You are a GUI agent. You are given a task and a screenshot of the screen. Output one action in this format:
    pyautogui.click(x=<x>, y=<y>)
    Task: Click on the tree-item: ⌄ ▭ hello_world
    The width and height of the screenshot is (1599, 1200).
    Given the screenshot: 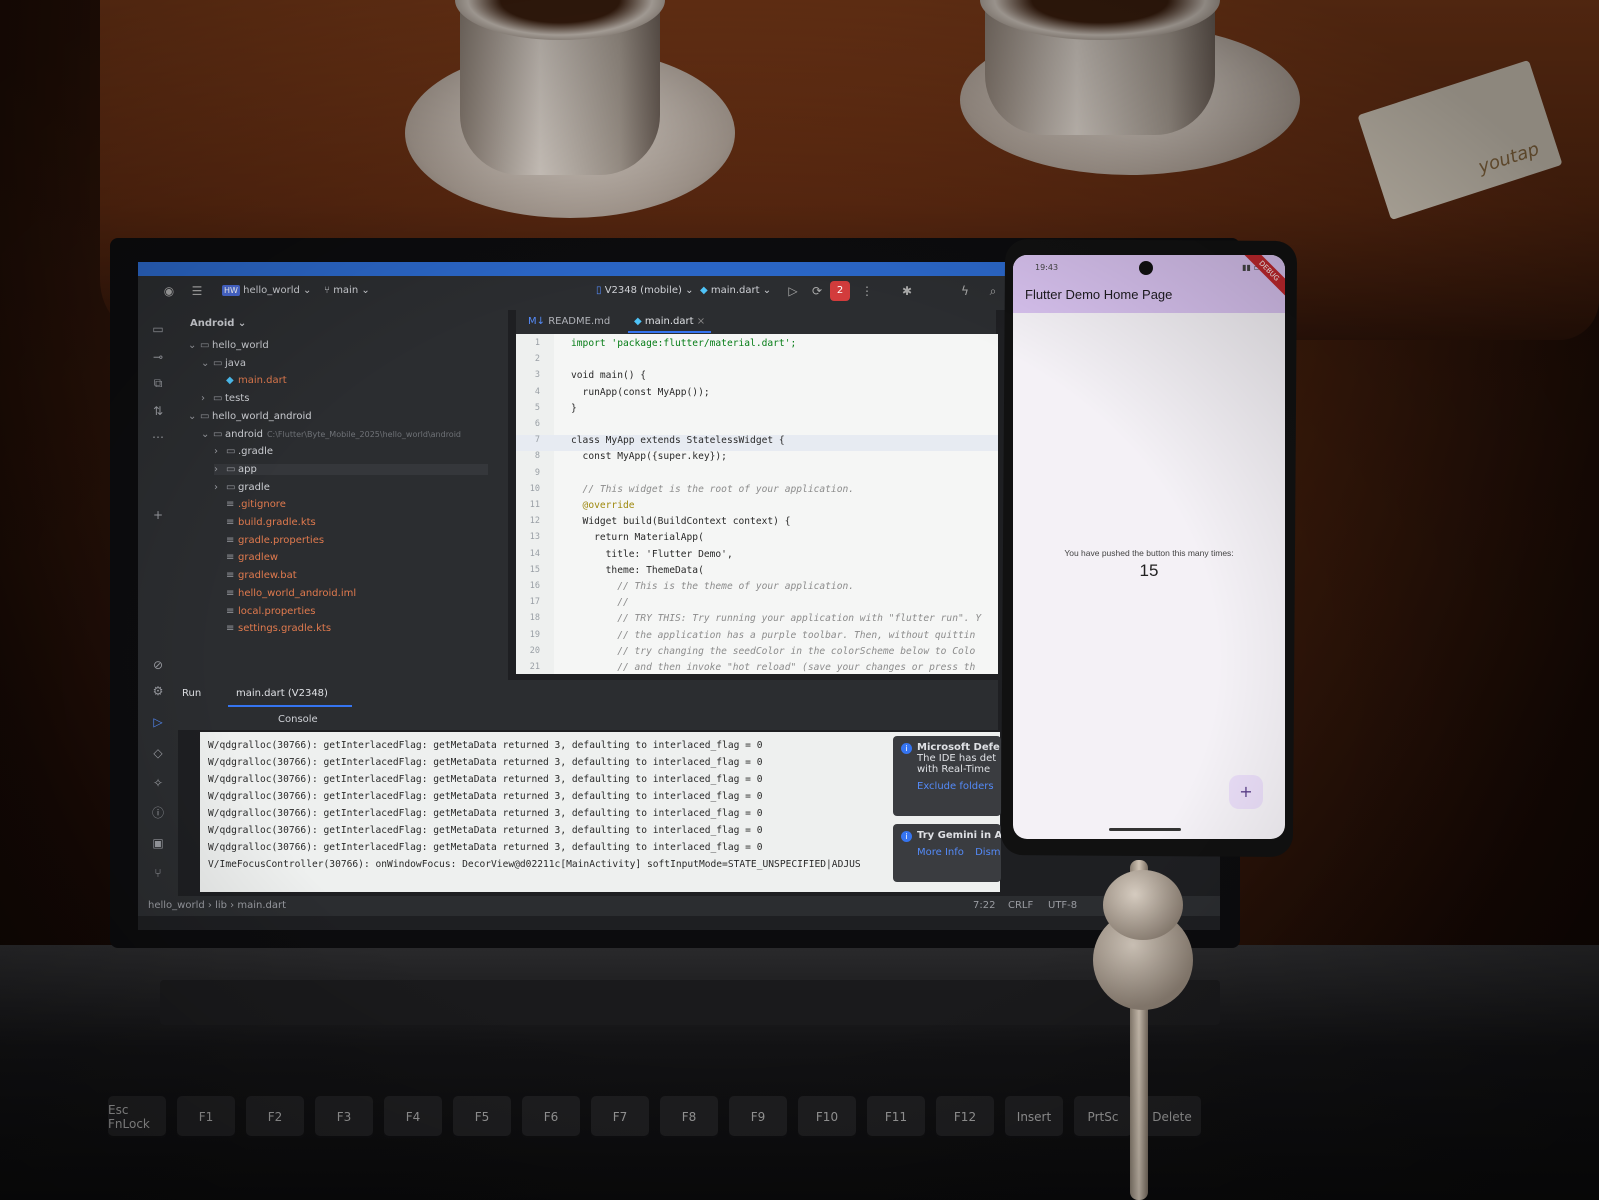 What is the action you would take?
    pyautogui.click(x=228, y=345)
    